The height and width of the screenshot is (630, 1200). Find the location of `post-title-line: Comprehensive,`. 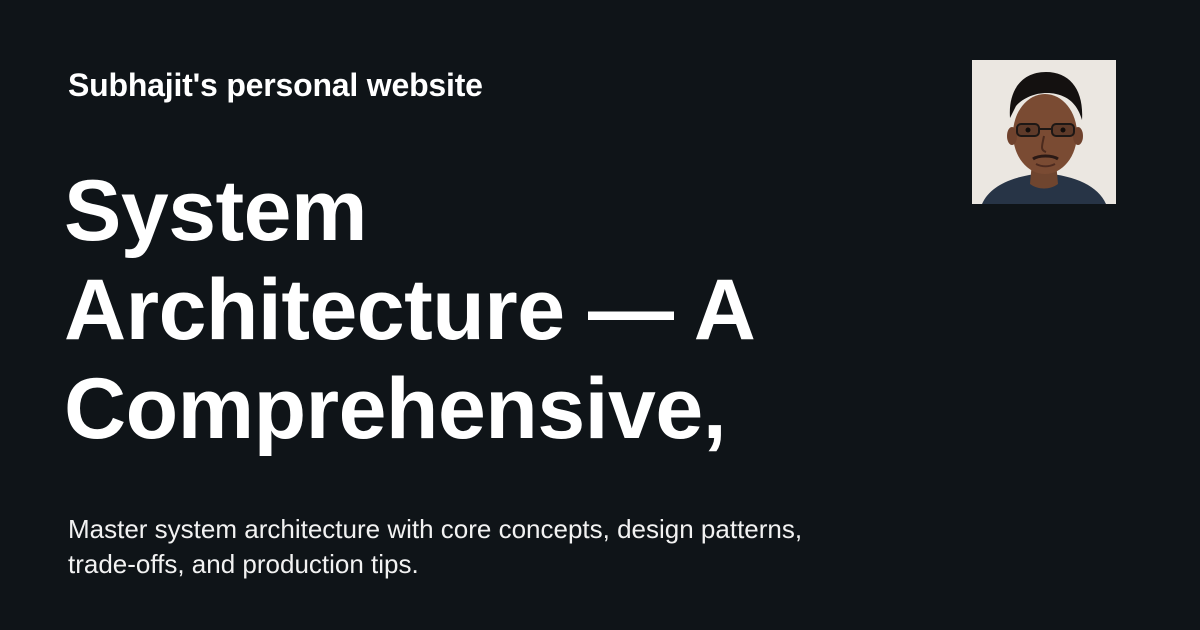

post-title-line: Comprehensive, is located at coordinates (395, 409).